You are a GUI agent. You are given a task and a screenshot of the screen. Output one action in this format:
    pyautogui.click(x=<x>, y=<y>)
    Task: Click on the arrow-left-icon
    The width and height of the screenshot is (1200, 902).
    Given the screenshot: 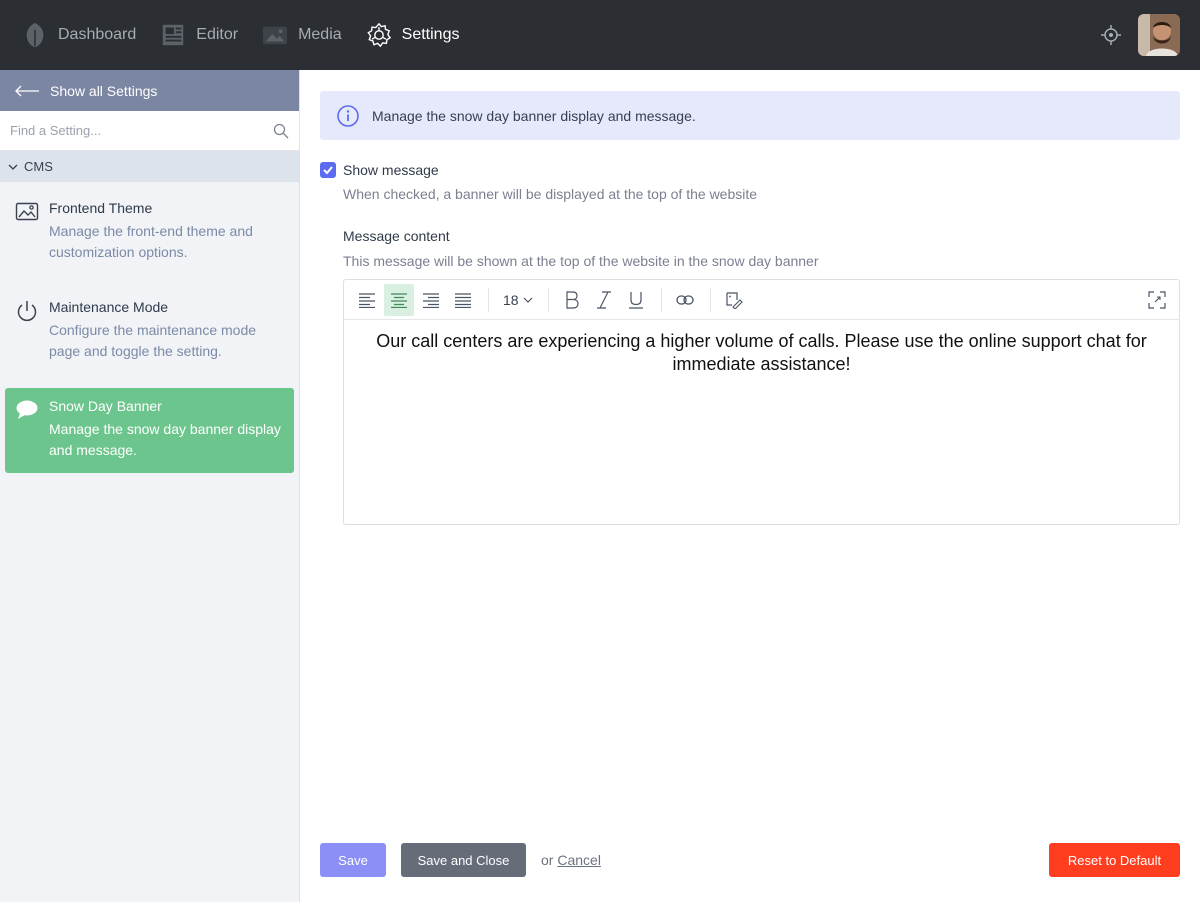 What is the action you would take?
    pyautogui.click(x=27, y=90)
    